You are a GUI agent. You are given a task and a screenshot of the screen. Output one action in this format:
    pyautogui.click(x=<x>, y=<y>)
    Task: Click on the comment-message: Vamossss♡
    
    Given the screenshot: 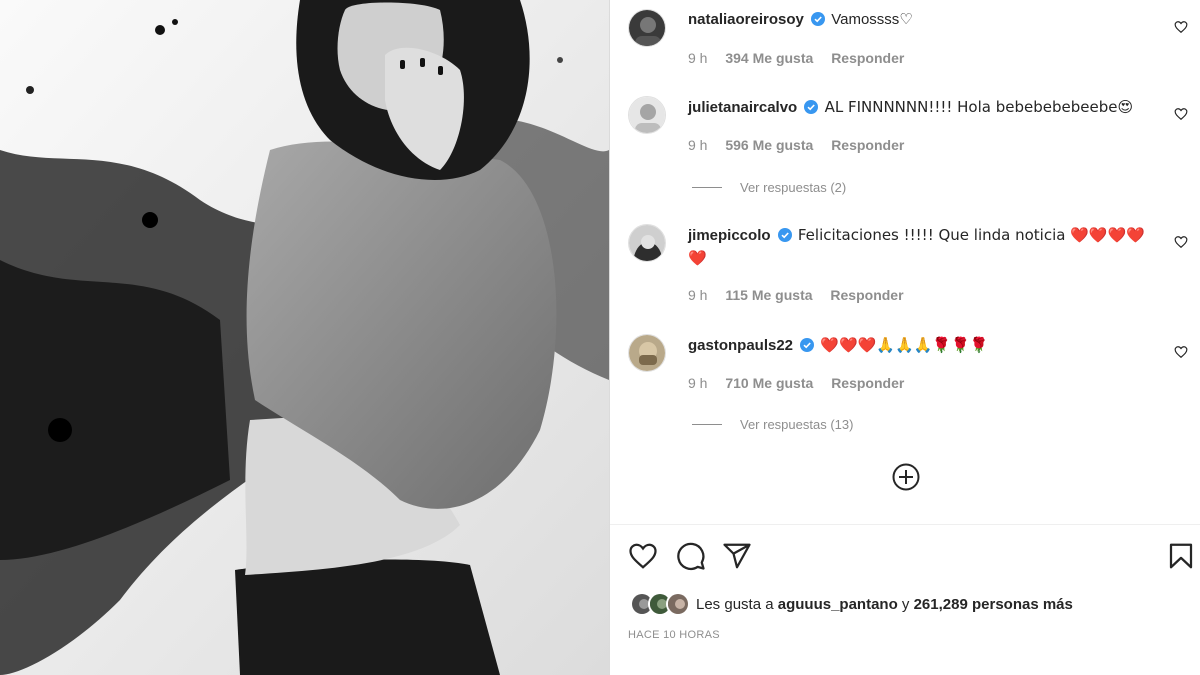 What is the action you would take?
    pyautogui.click(x=872, y=19)
    